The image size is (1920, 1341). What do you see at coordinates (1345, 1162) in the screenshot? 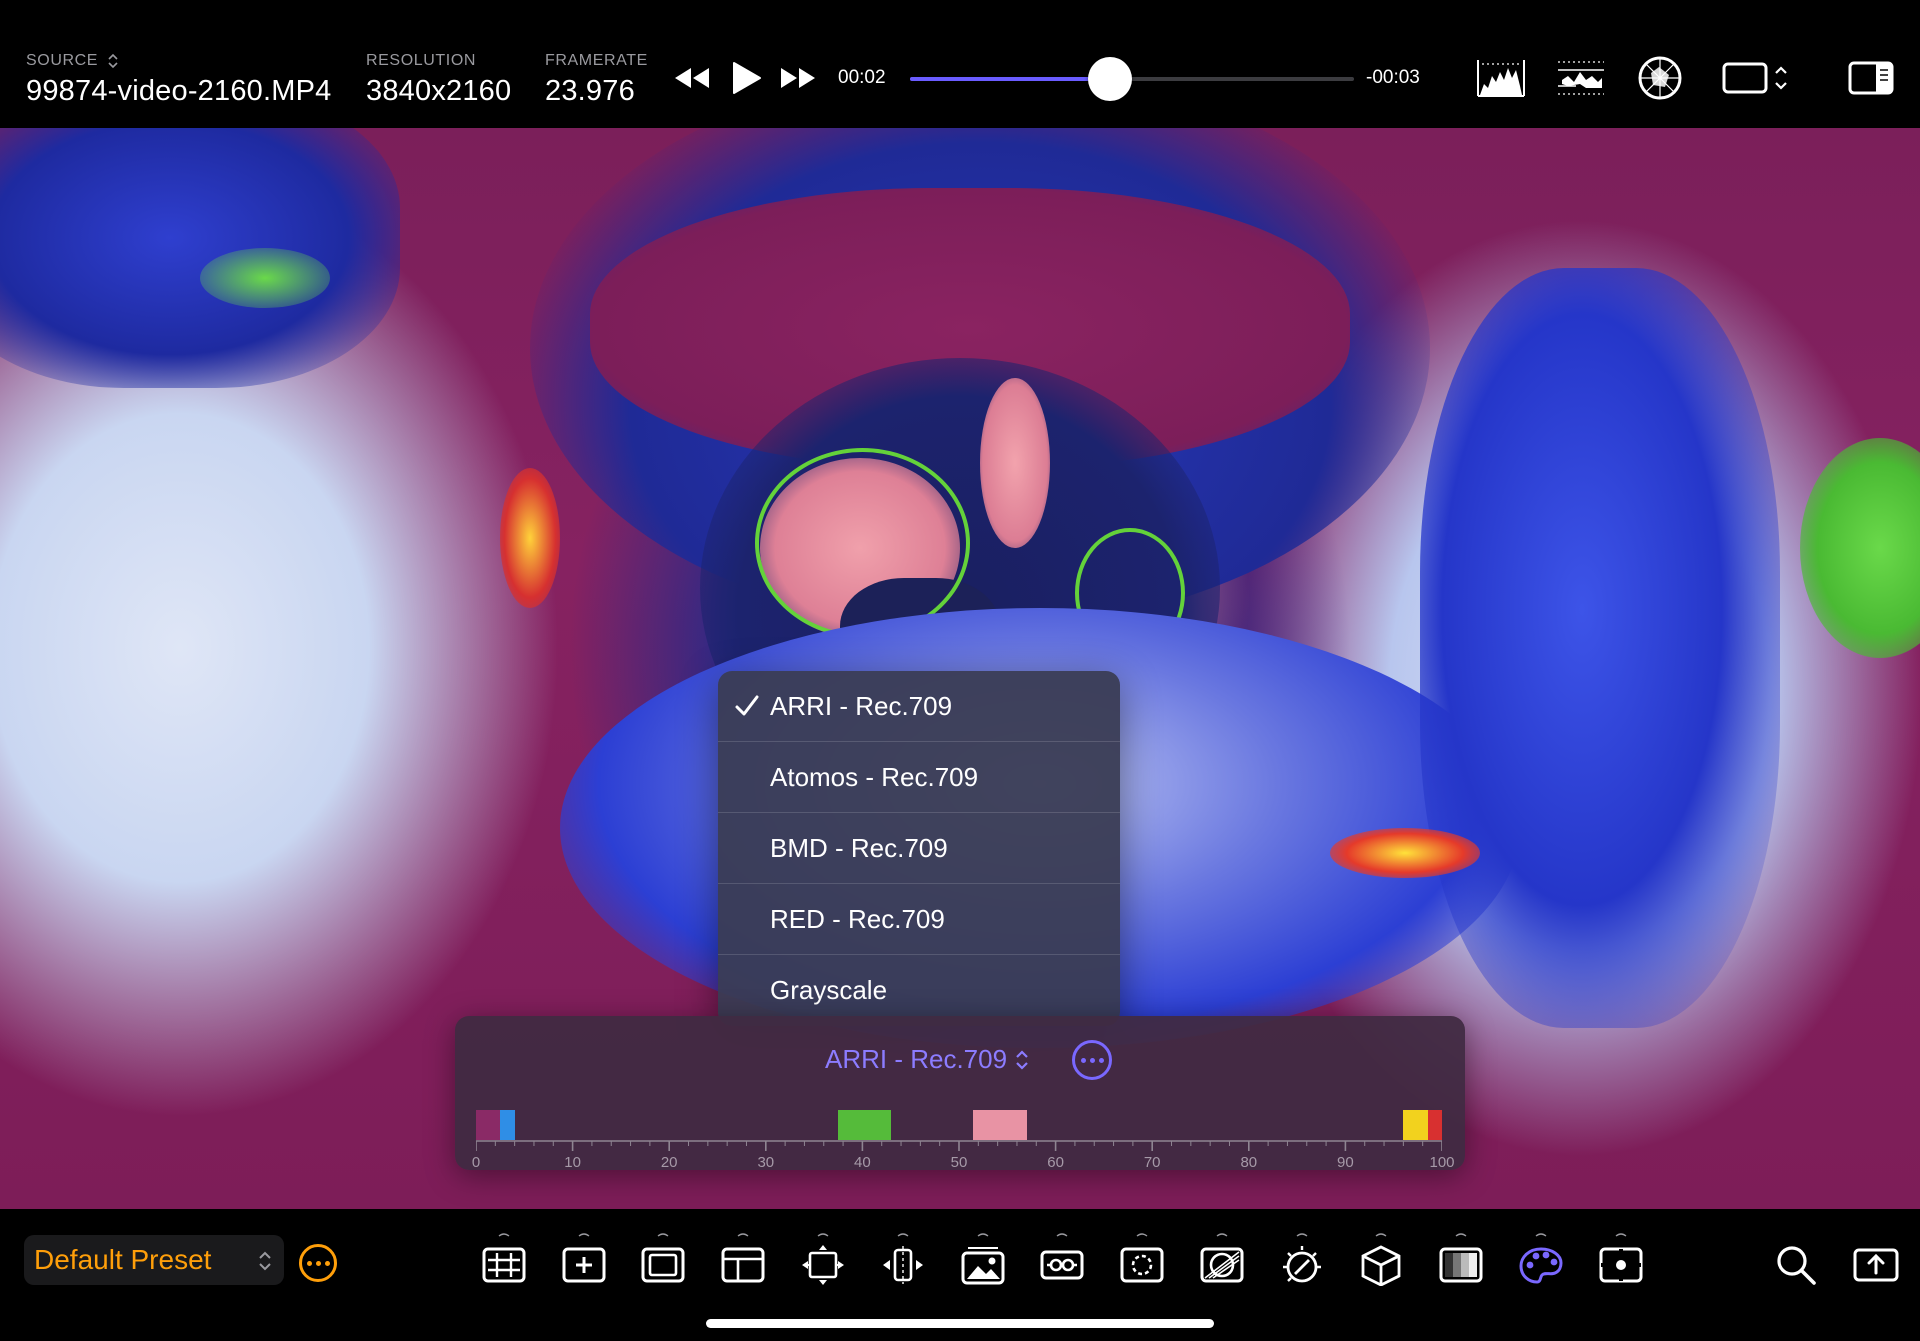
I see `scale-tick-label: 90` at bounding box center [1345, 1162].